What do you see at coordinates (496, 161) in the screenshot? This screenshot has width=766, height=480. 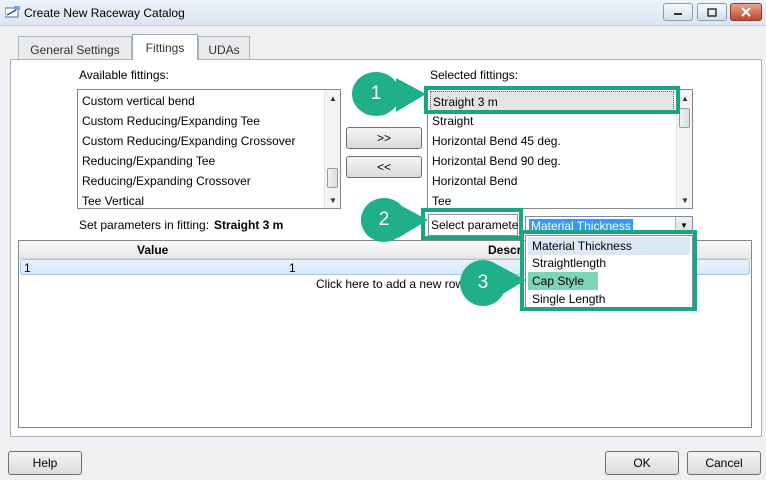 I see `list-item: Horizontal Bend 90 deg.` at bounding box center [496, 161].